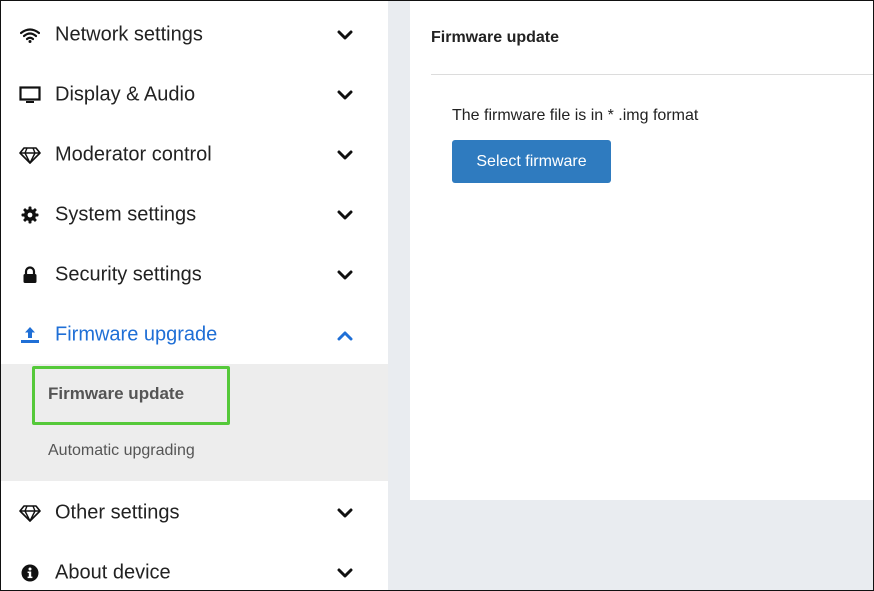 The image size is (874, 591). What do you see at coordinates (495, 37) in the screenshot?
I see `panel-title: Firmware update` at bounding box center [495, 37].